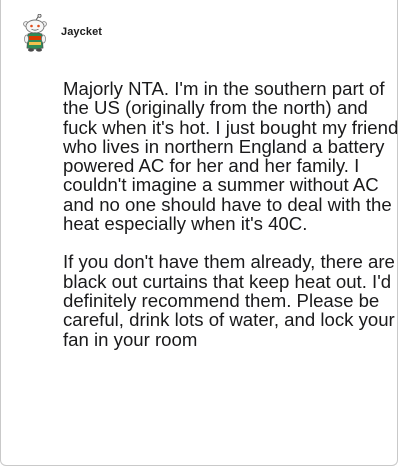 Image resolution: width=400 pixels, height=468 pixels. I want to click on comment-header: Jaycket, so click(61, 33).